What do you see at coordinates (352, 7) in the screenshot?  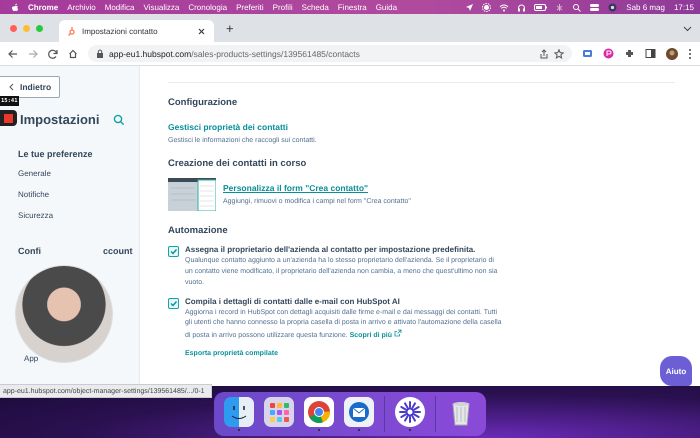 I see `menu-item: Finestra` at bounding box center [352, 7].